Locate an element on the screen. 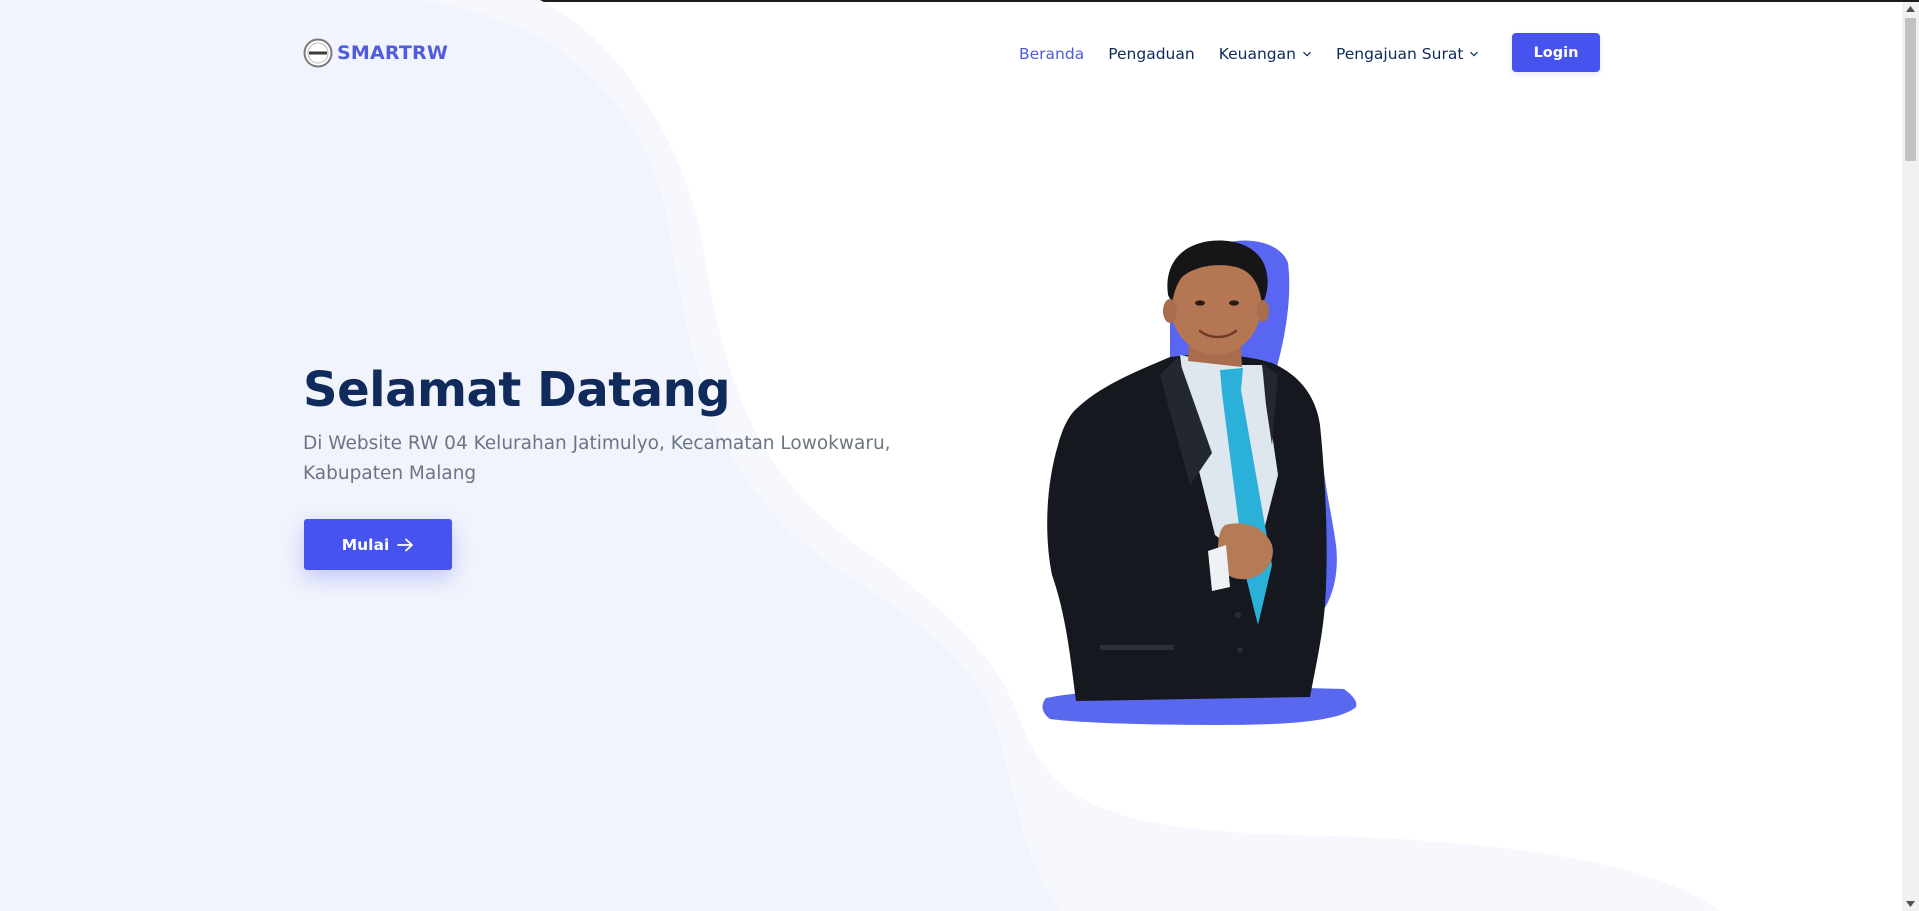 This screenshot has height=911, width=1919. scroll-down-arrow-icon is located at coordinates (1910, 904).